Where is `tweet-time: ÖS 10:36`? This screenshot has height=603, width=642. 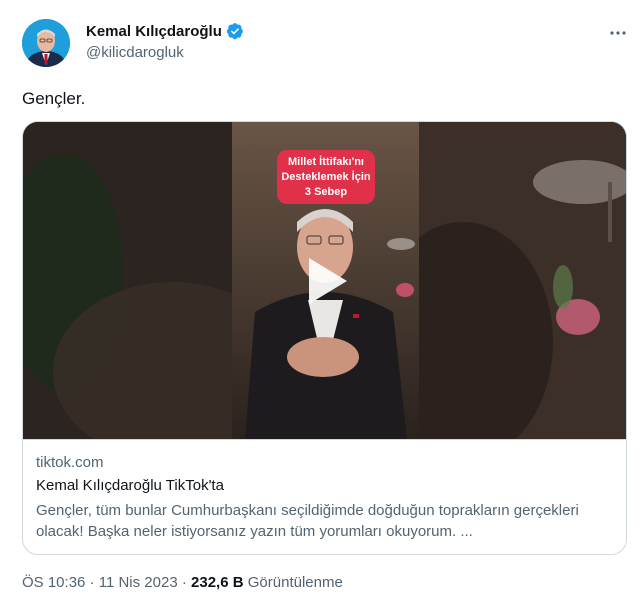 tweet-time: ÖS 10:36 is located at coordinates (53, 582).